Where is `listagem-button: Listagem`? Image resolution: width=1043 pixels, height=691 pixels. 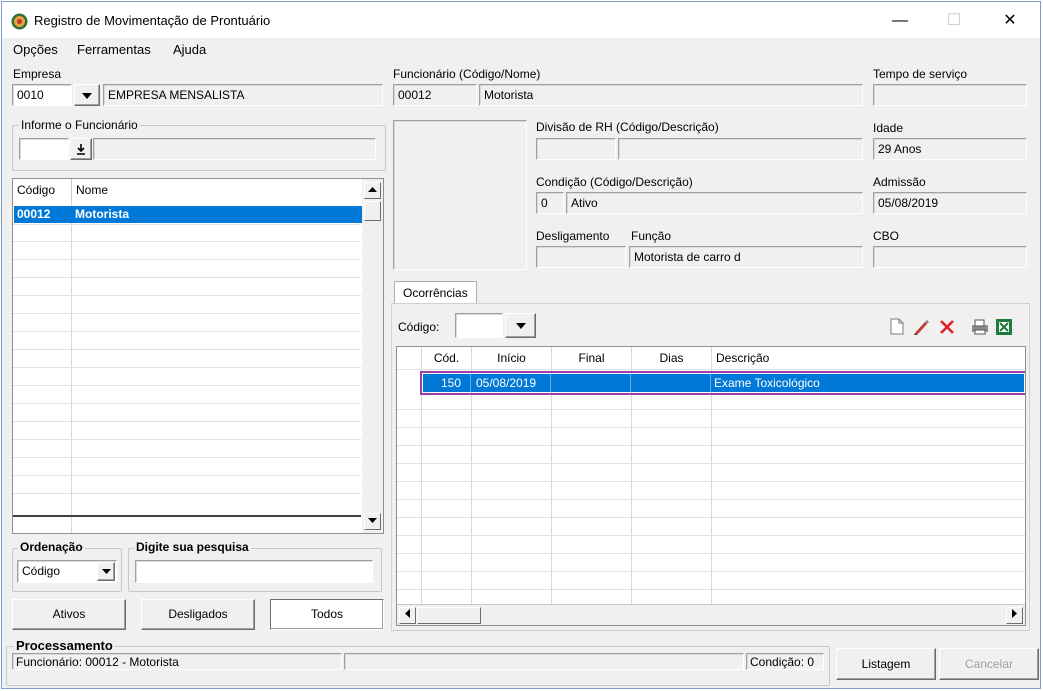 listagem-button: Listagem is located at coordinates (886, 664).